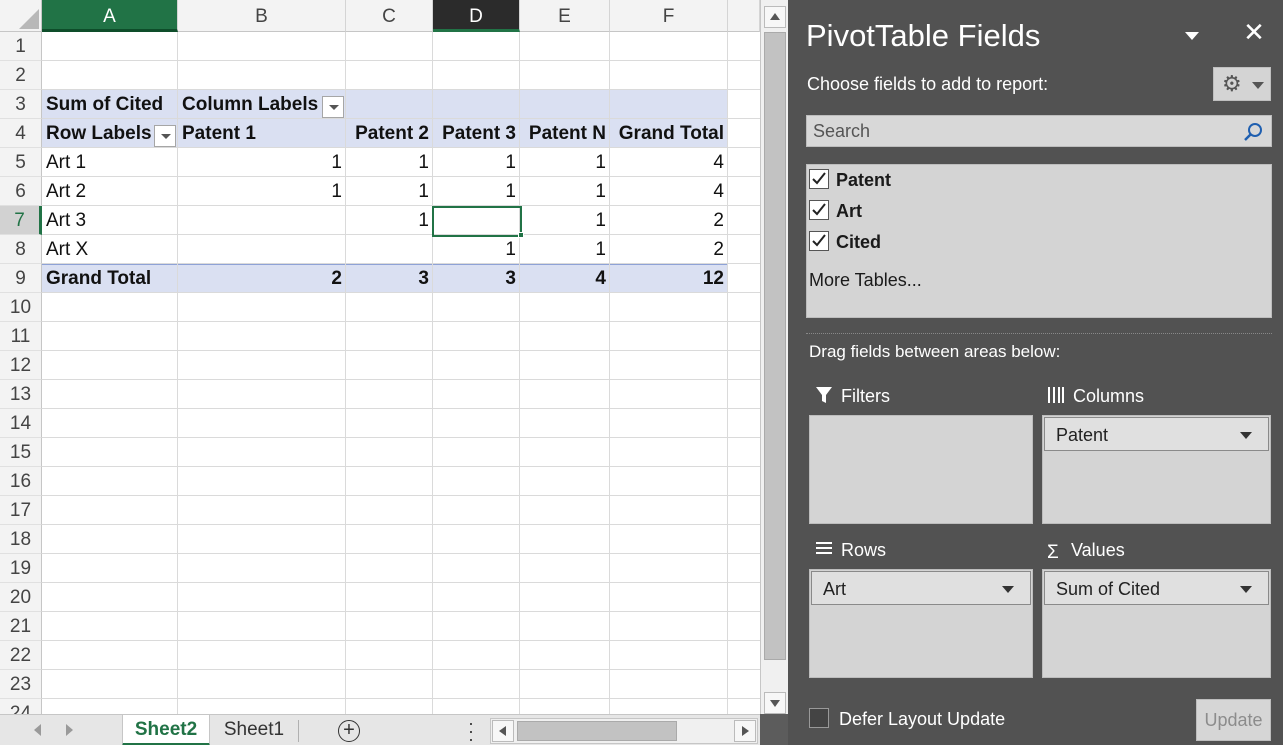 This screenshot has height=745, width=1283. I want to click on row-header-21: 21, so click(21, 626).